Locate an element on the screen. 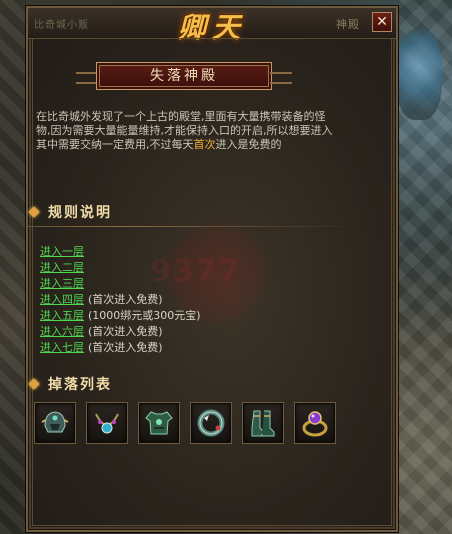 The width and height of the screenshot is (452, 534). armor-icon is located at coordinates (159, 423).